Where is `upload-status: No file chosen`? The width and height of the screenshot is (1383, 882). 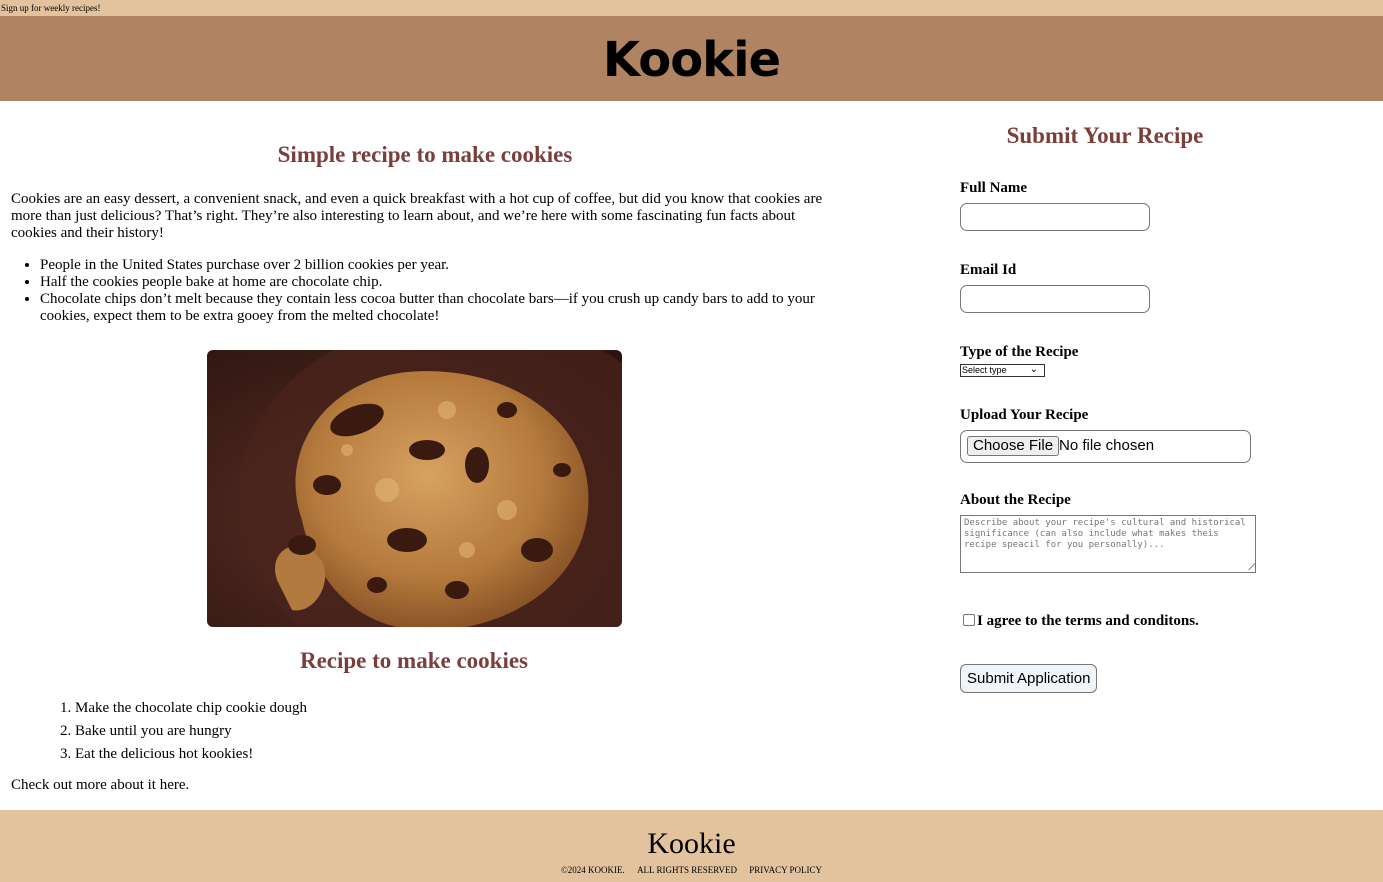
upload-status: No file chosen is located at coordinates (1107, 445).